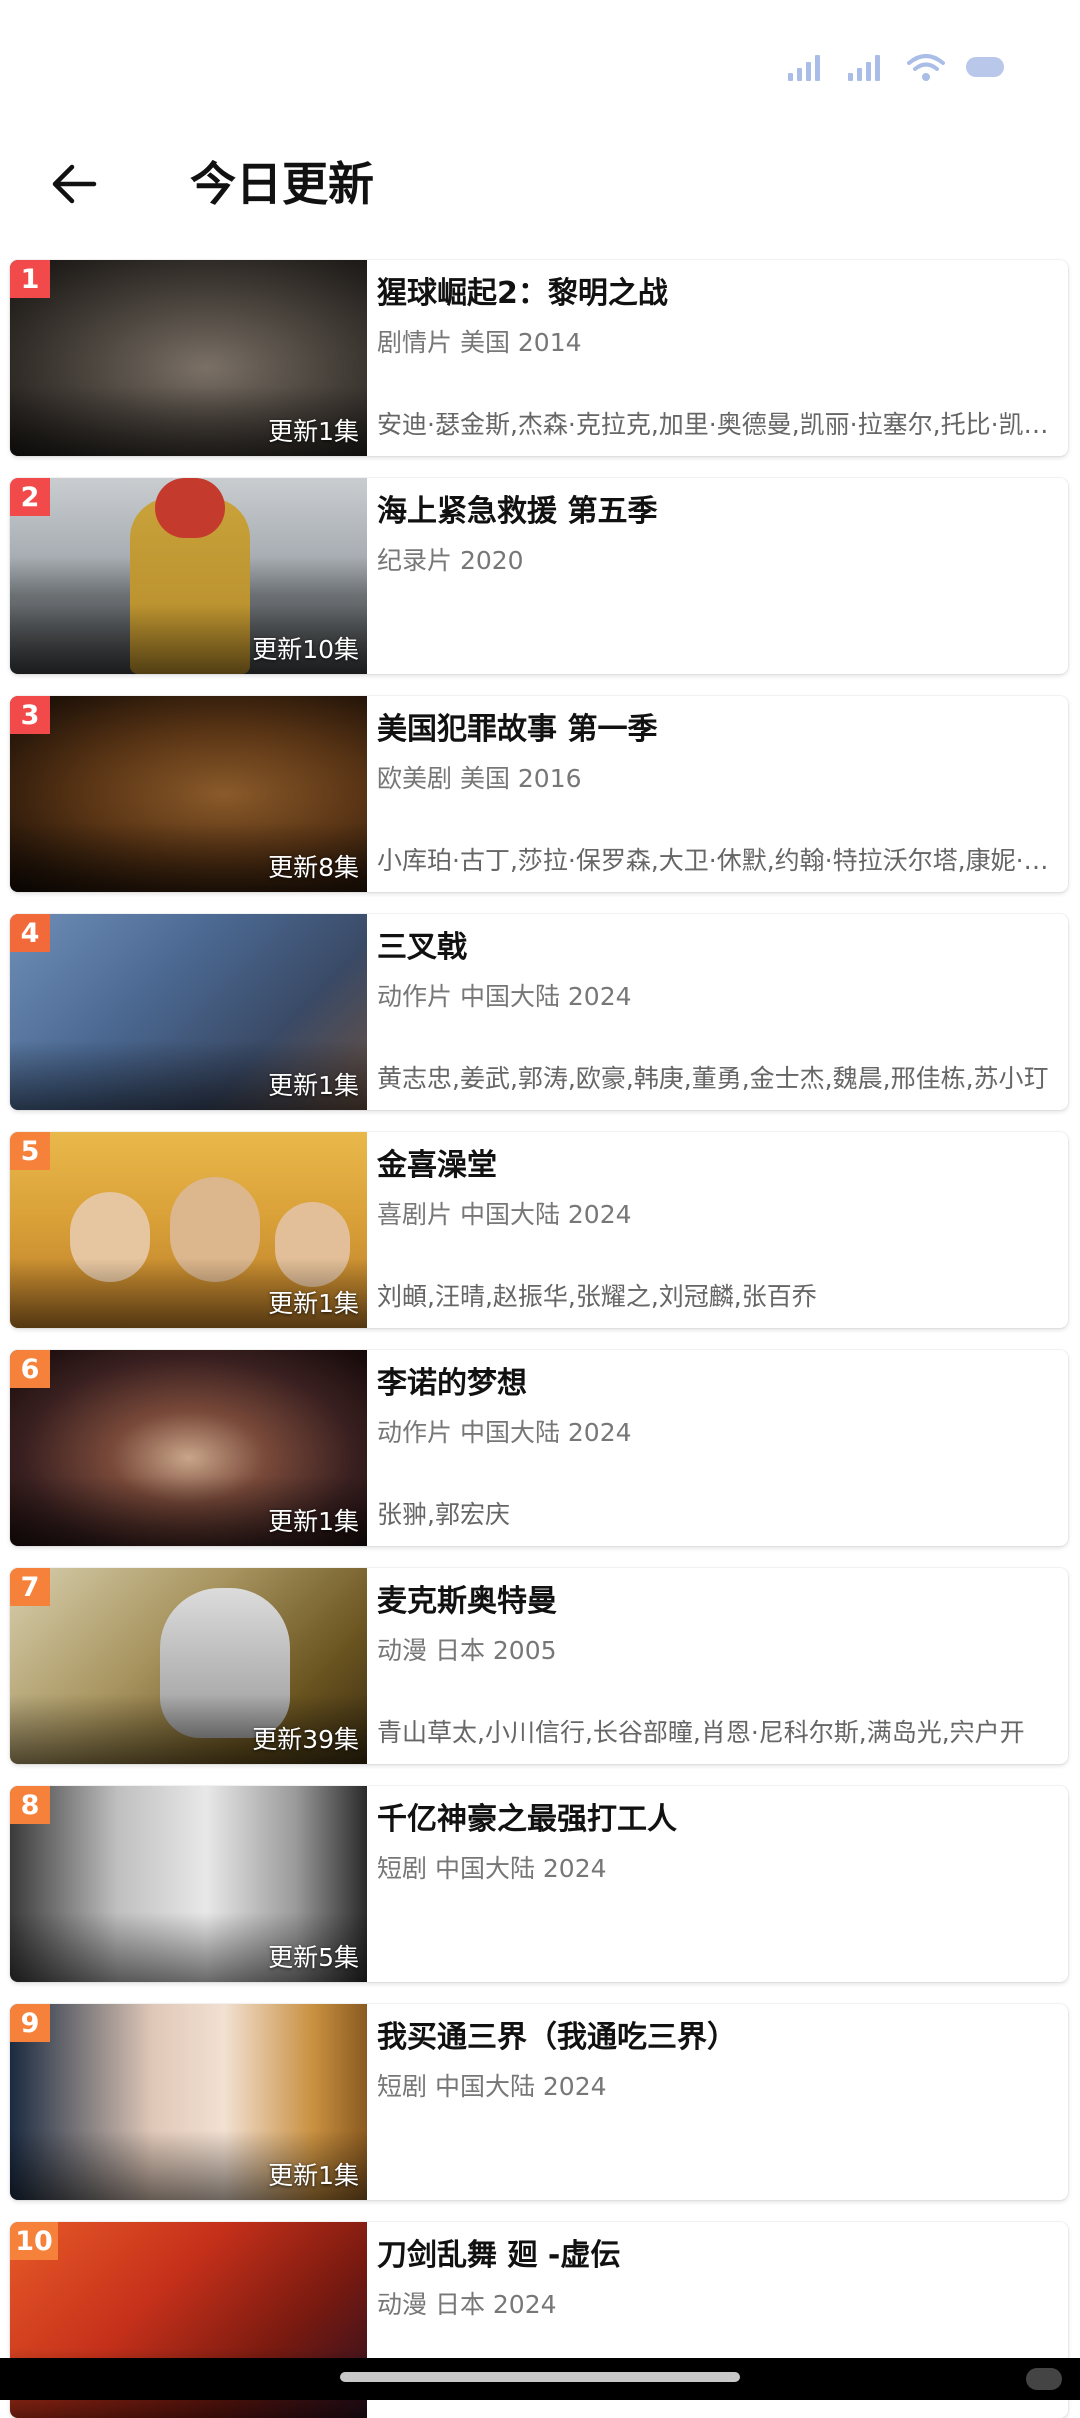 This screenshot has width=1080, height=2418. Describe the element at coordinates (522, 293) in the screenshot. I see `item-title: 猩球崛起2：黎明之战` at that location.